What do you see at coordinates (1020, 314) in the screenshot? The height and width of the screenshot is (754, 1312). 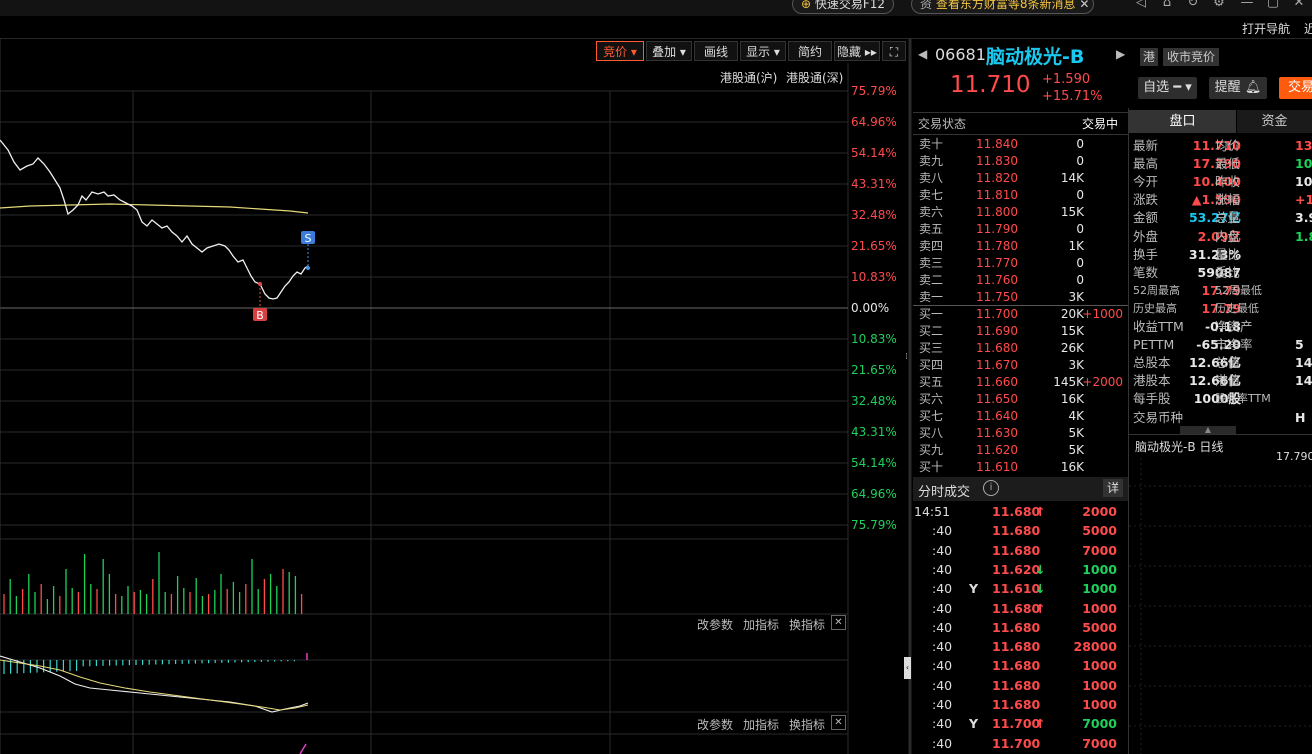 I see `orderbook-row: 买一 11.700 20K +1000` at bounding box center [1020, 314].